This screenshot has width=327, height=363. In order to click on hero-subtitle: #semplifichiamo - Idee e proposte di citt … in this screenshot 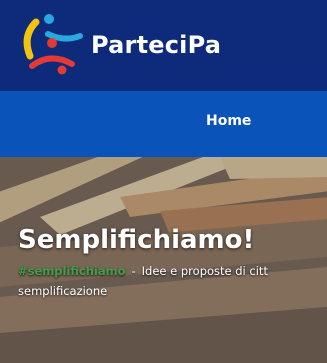, I will do `click(168, 281)`.